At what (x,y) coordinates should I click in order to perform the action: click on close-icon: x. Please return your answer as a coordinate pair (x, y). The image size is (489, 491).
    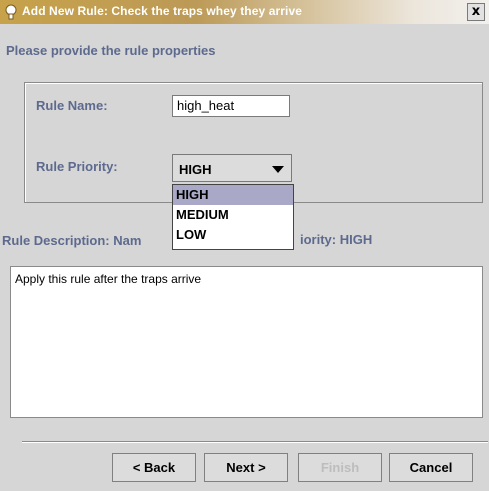
    Looking at the image, I should click on (476, 11).